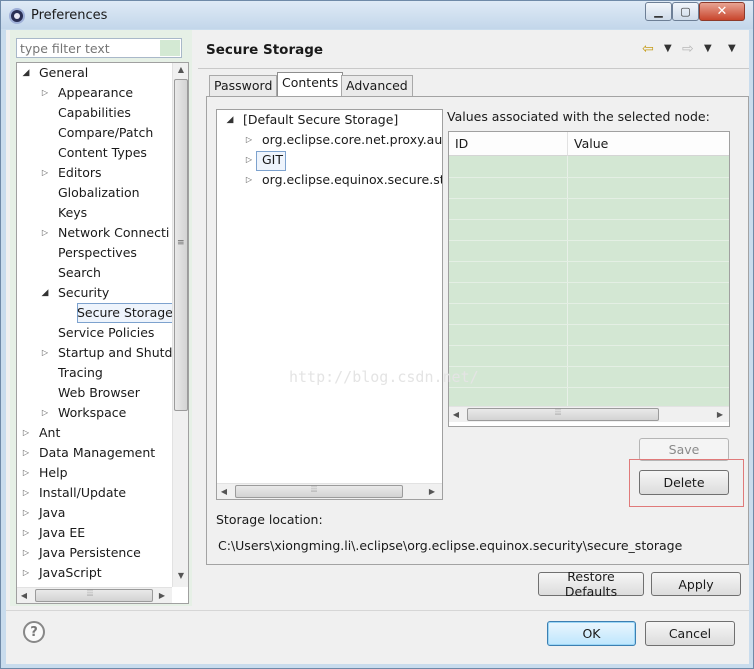  Describe the element at coordinates (17, 16) in the screenshot. I see `eclipse-icon` at that location.